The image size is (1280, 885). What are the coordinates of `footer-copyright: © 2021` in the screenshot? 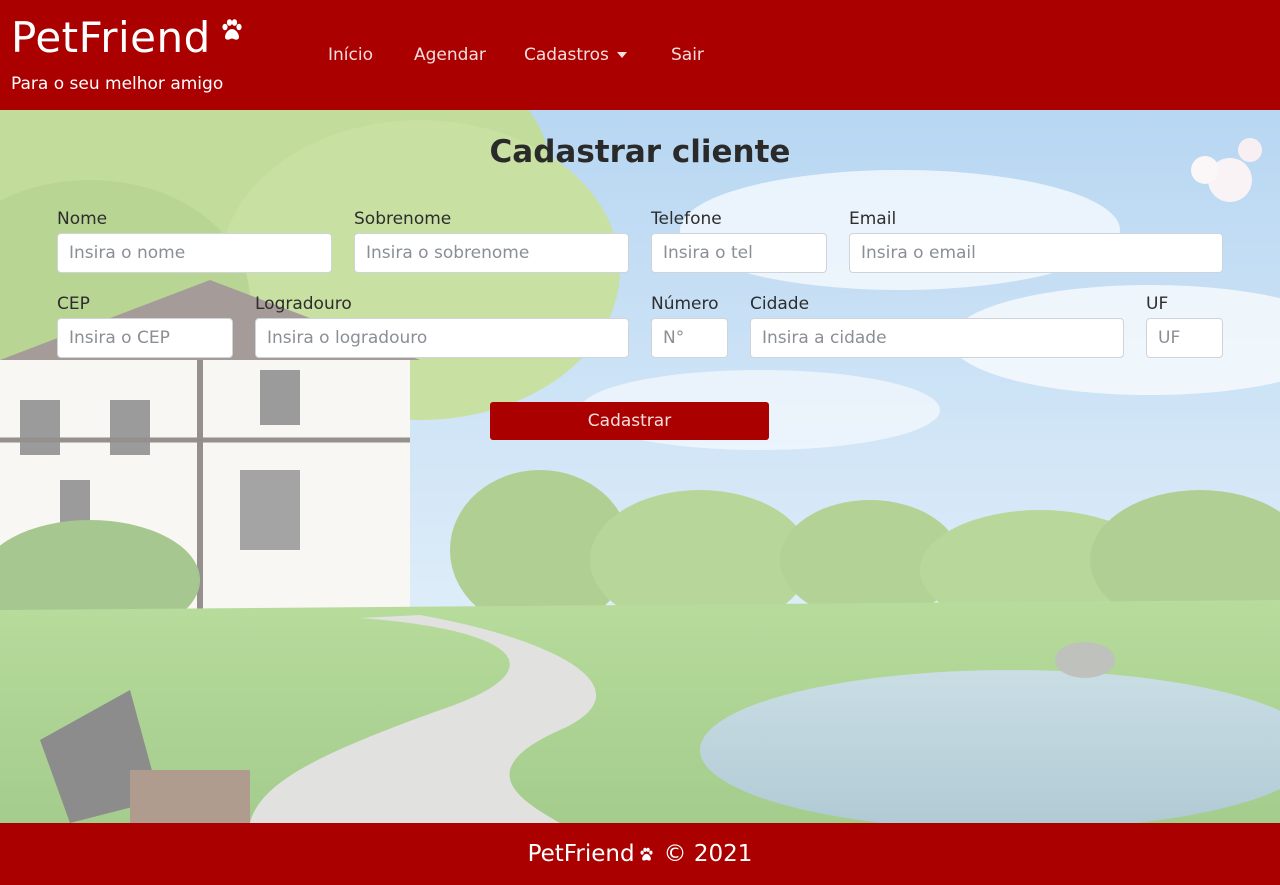 It's located at (708, 854).